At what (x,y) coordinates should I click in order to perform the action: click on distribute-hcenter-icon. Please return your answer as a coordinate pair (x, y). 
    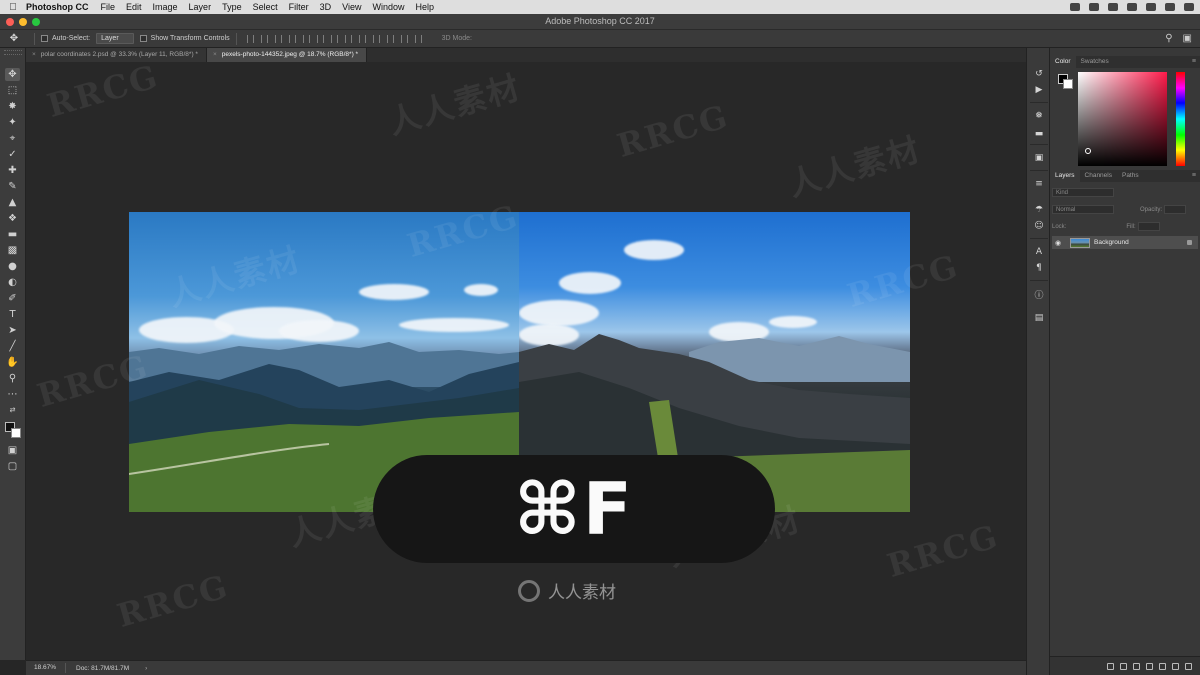
    Looking at the image, I should click on (390, 38).